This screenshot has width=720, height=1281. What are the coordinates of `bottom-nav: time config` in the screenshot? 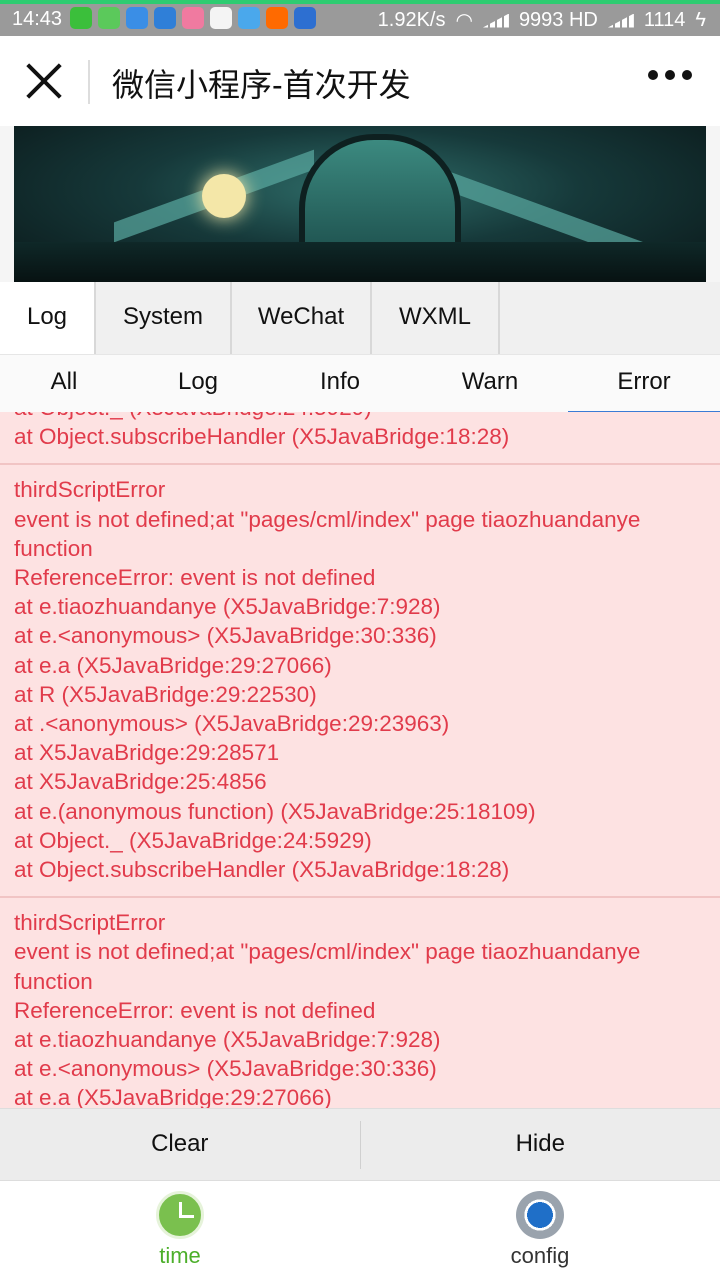 It's located at (360, 1230).